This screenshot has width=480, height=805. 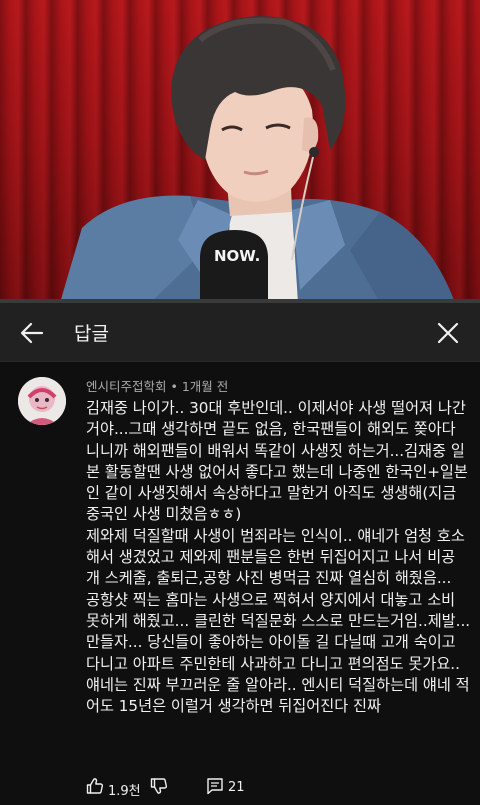 What do you see at coordinates (124, 791) in the screenshot?
I see `like-count: 1.9천` at bounding box center [124, 791].